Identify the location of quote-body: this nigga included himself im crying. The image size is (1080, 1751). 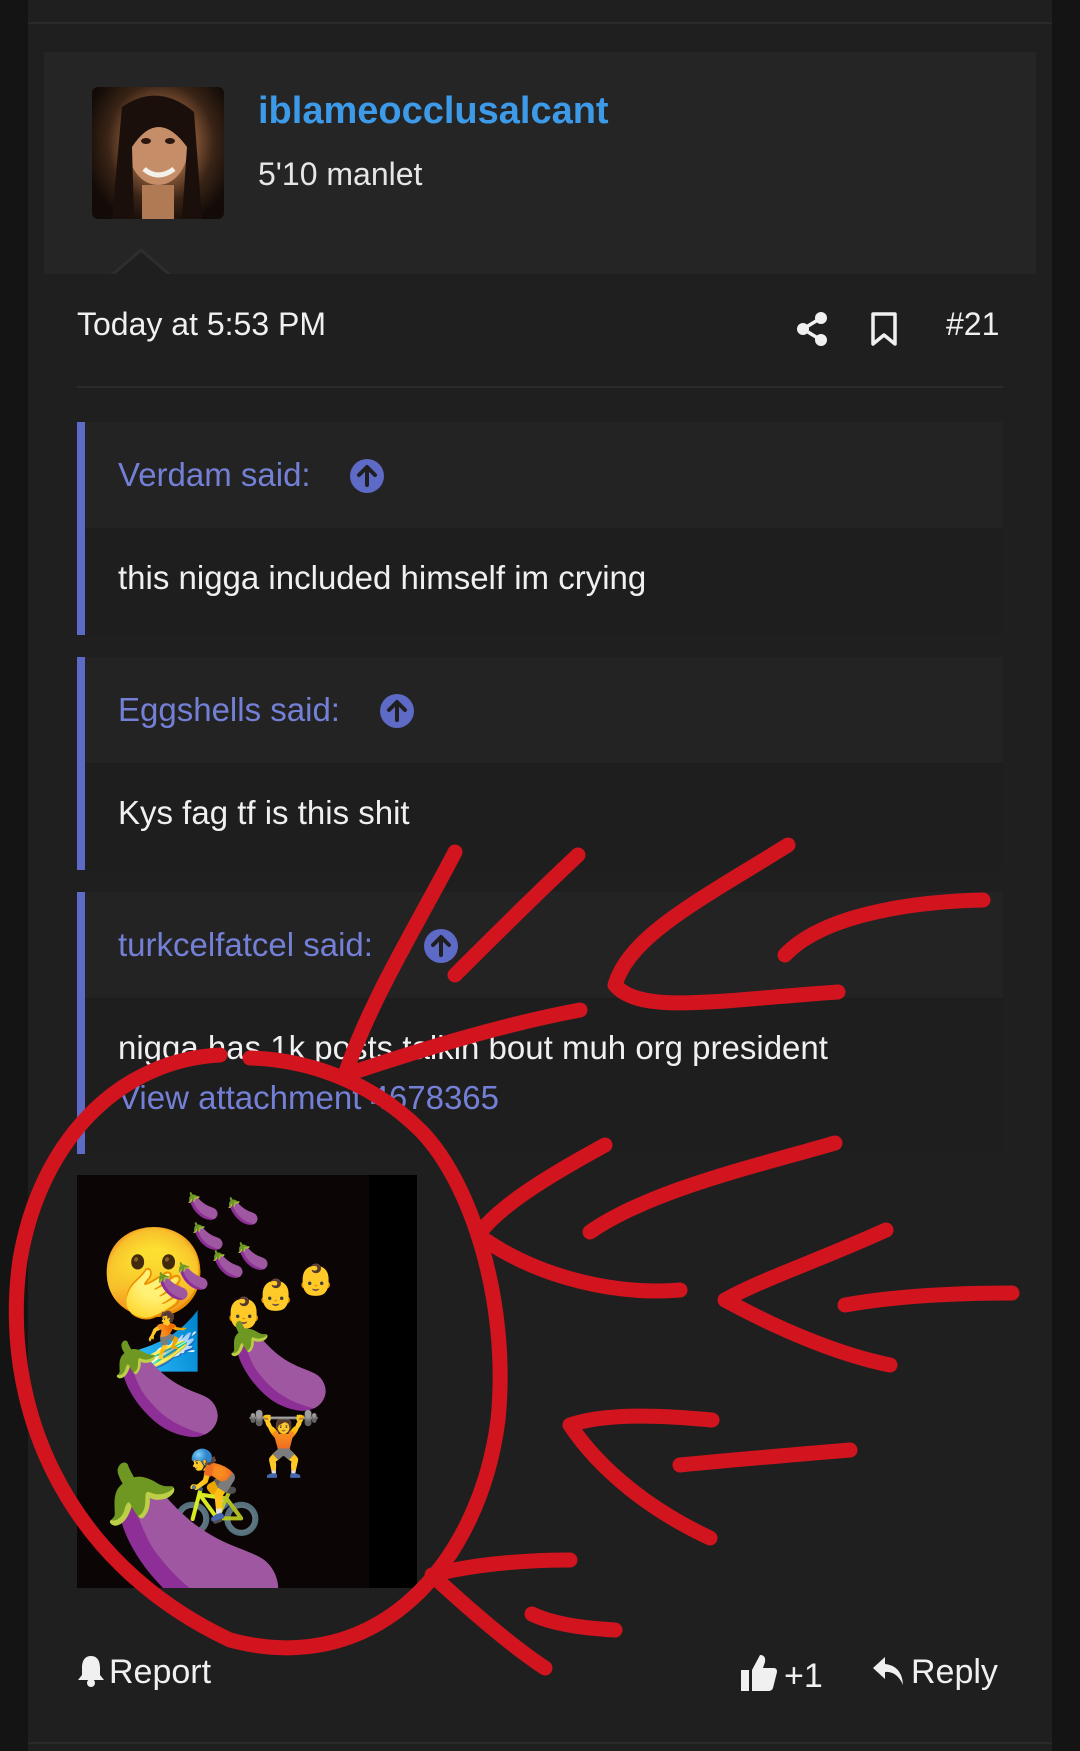
(544, 582).